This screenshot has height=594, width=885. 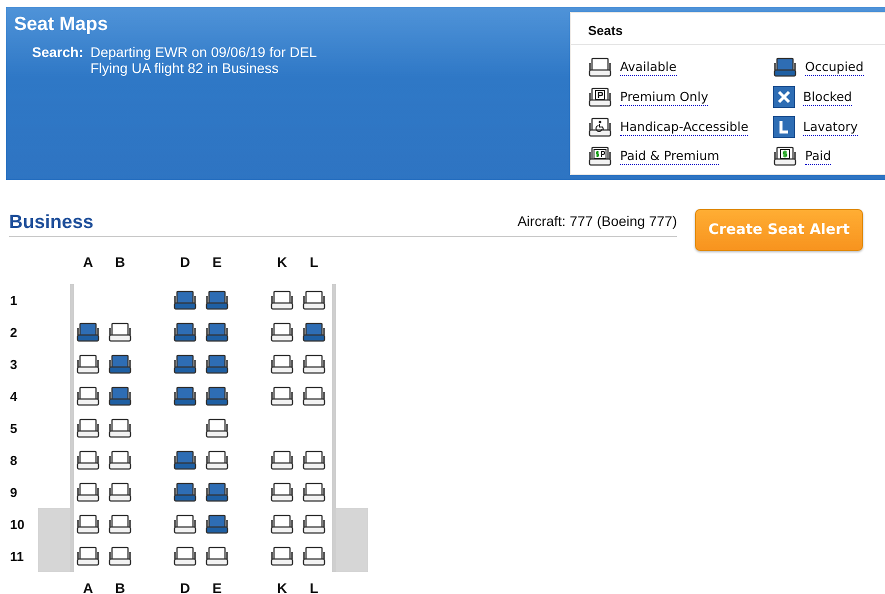 What do you see at coordinates (14, 396) in the screenshot?
I see `row-number: 4` at bounding box center [14, 396].